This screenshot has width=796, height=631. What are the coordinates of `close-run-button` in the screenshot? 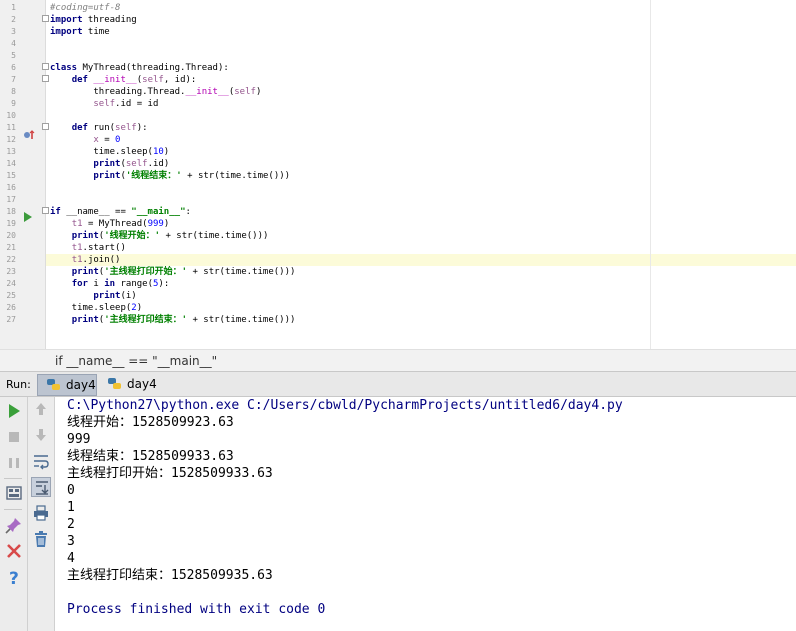 It's located at (14, 551).